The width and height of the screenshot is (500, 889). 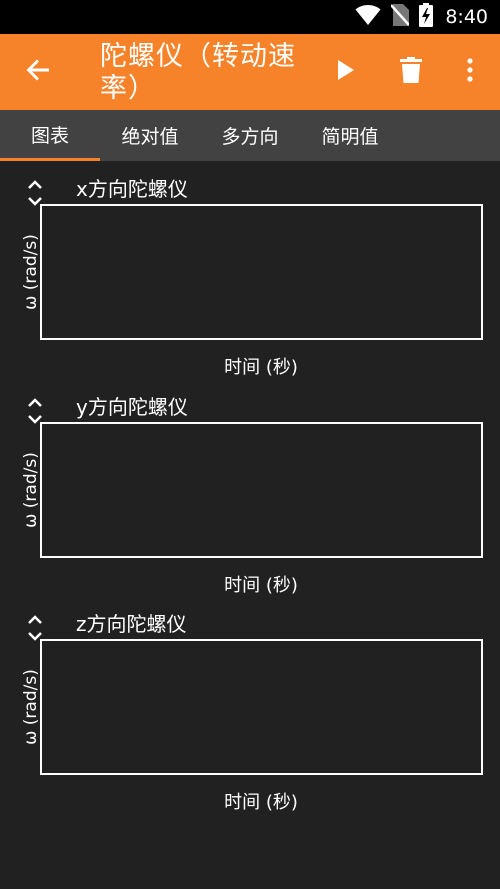 I want to click on tab-bar: 图表 绝对值 多方向 简明值, so click(x=250, y=135).